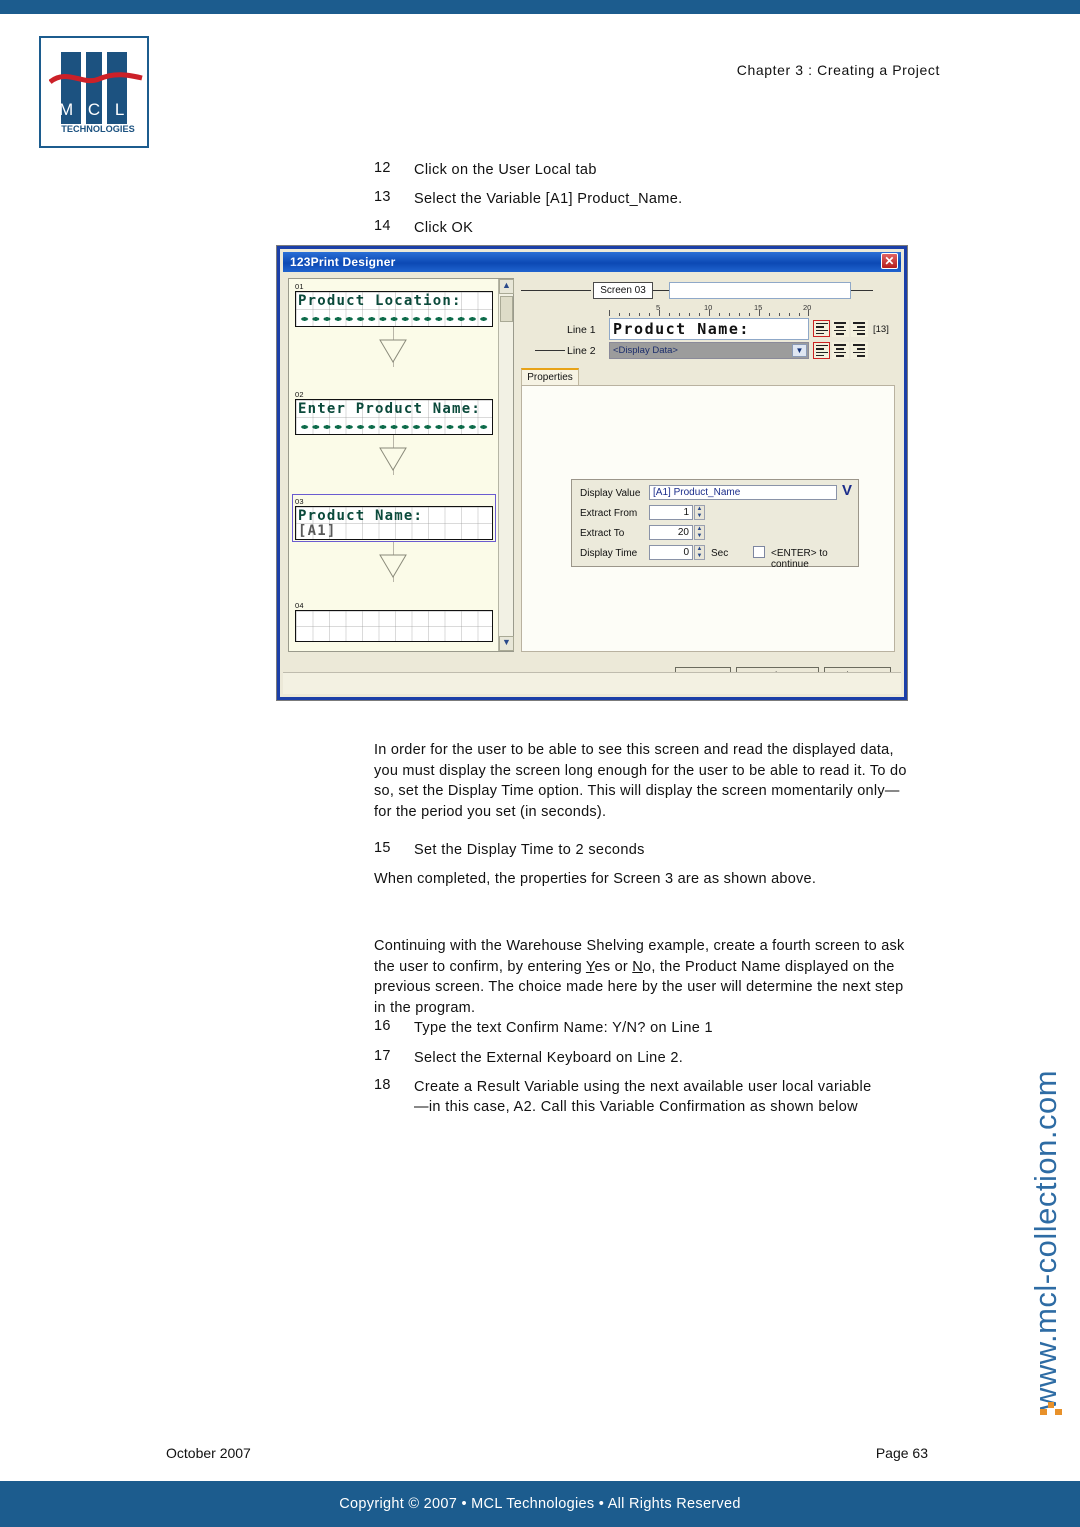 The width and height of the screenshot is (1080, 1527). Describe the element at coordinates (550, 350) in the screenshot. I see `line-2-connector` at that location.